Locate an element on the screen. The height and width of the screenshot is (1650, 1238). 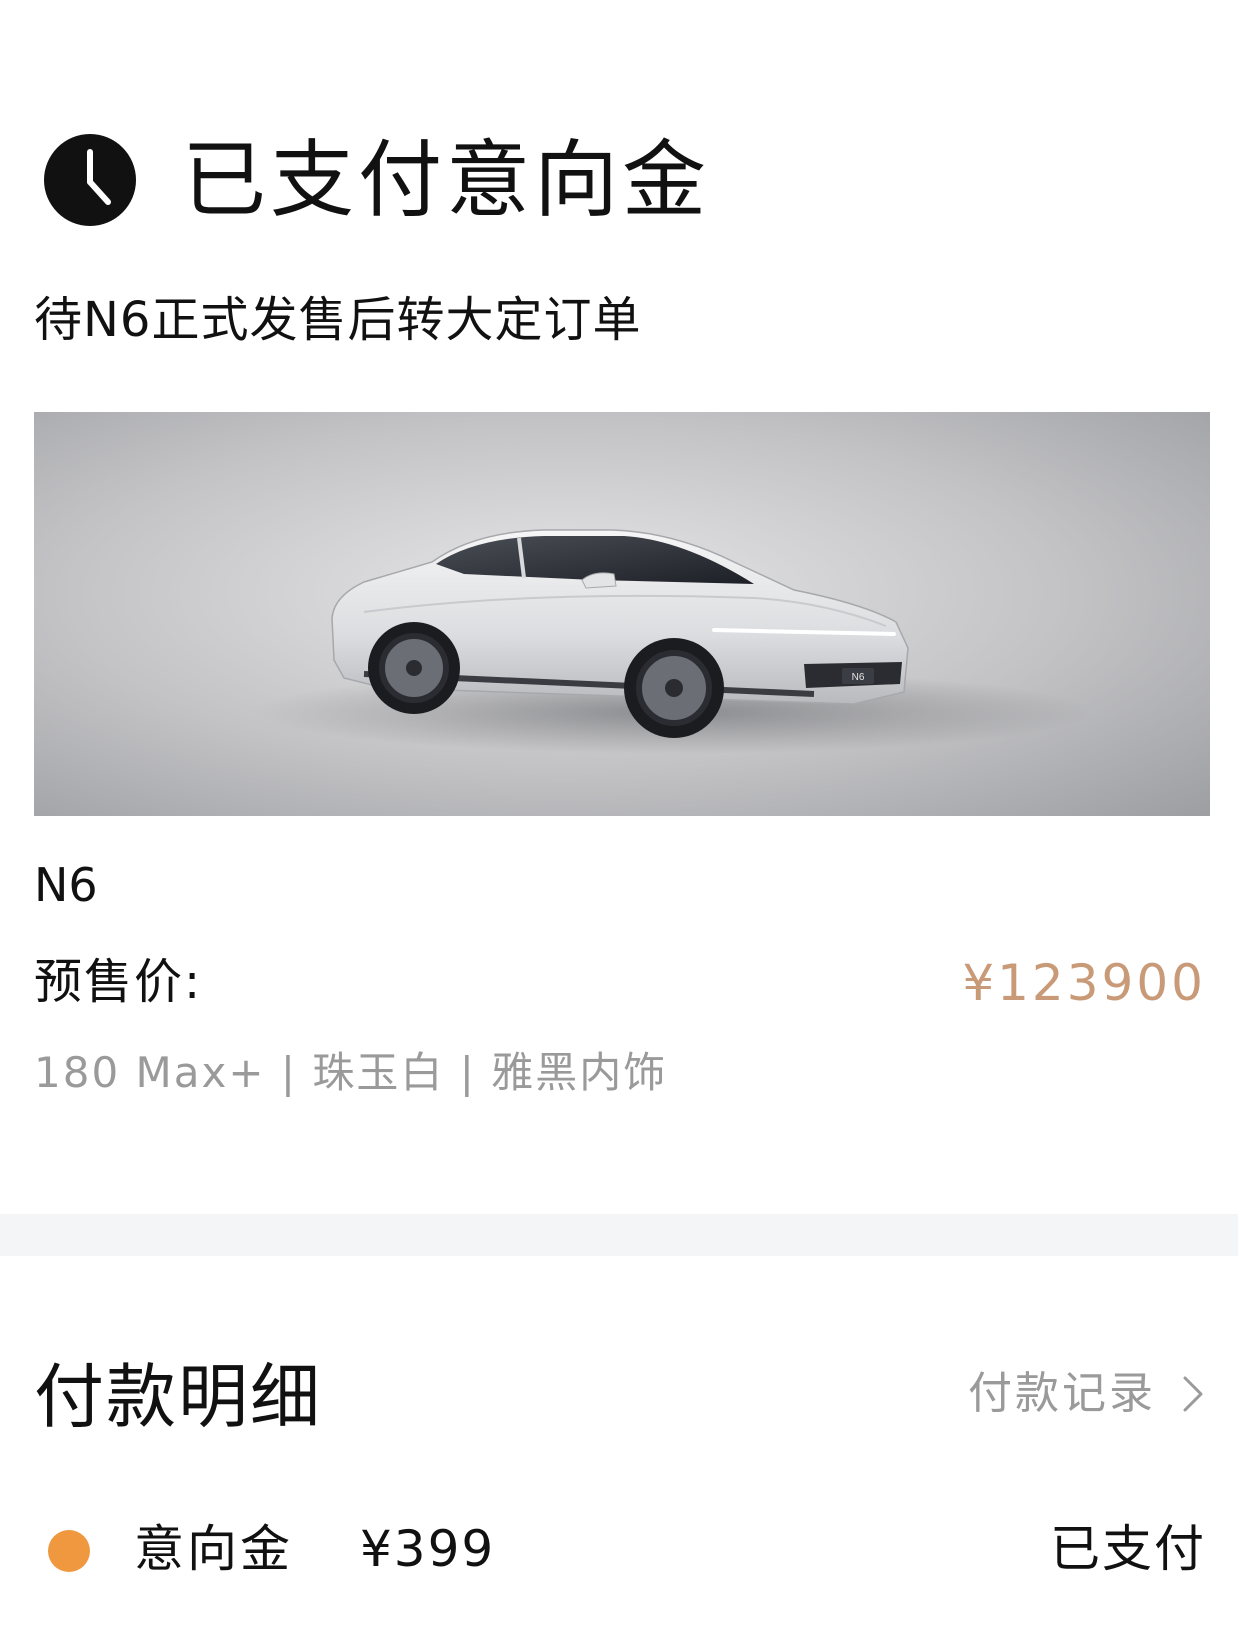
payment-item-status: 已支付 is located at coordinates (1128, 1549).